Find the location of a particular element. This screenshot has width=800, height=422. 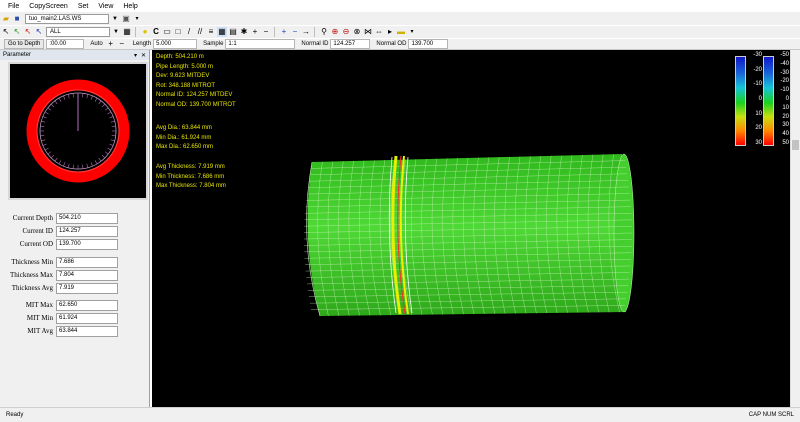

sample-input: 1:1 is located at coordinates (260, 44).